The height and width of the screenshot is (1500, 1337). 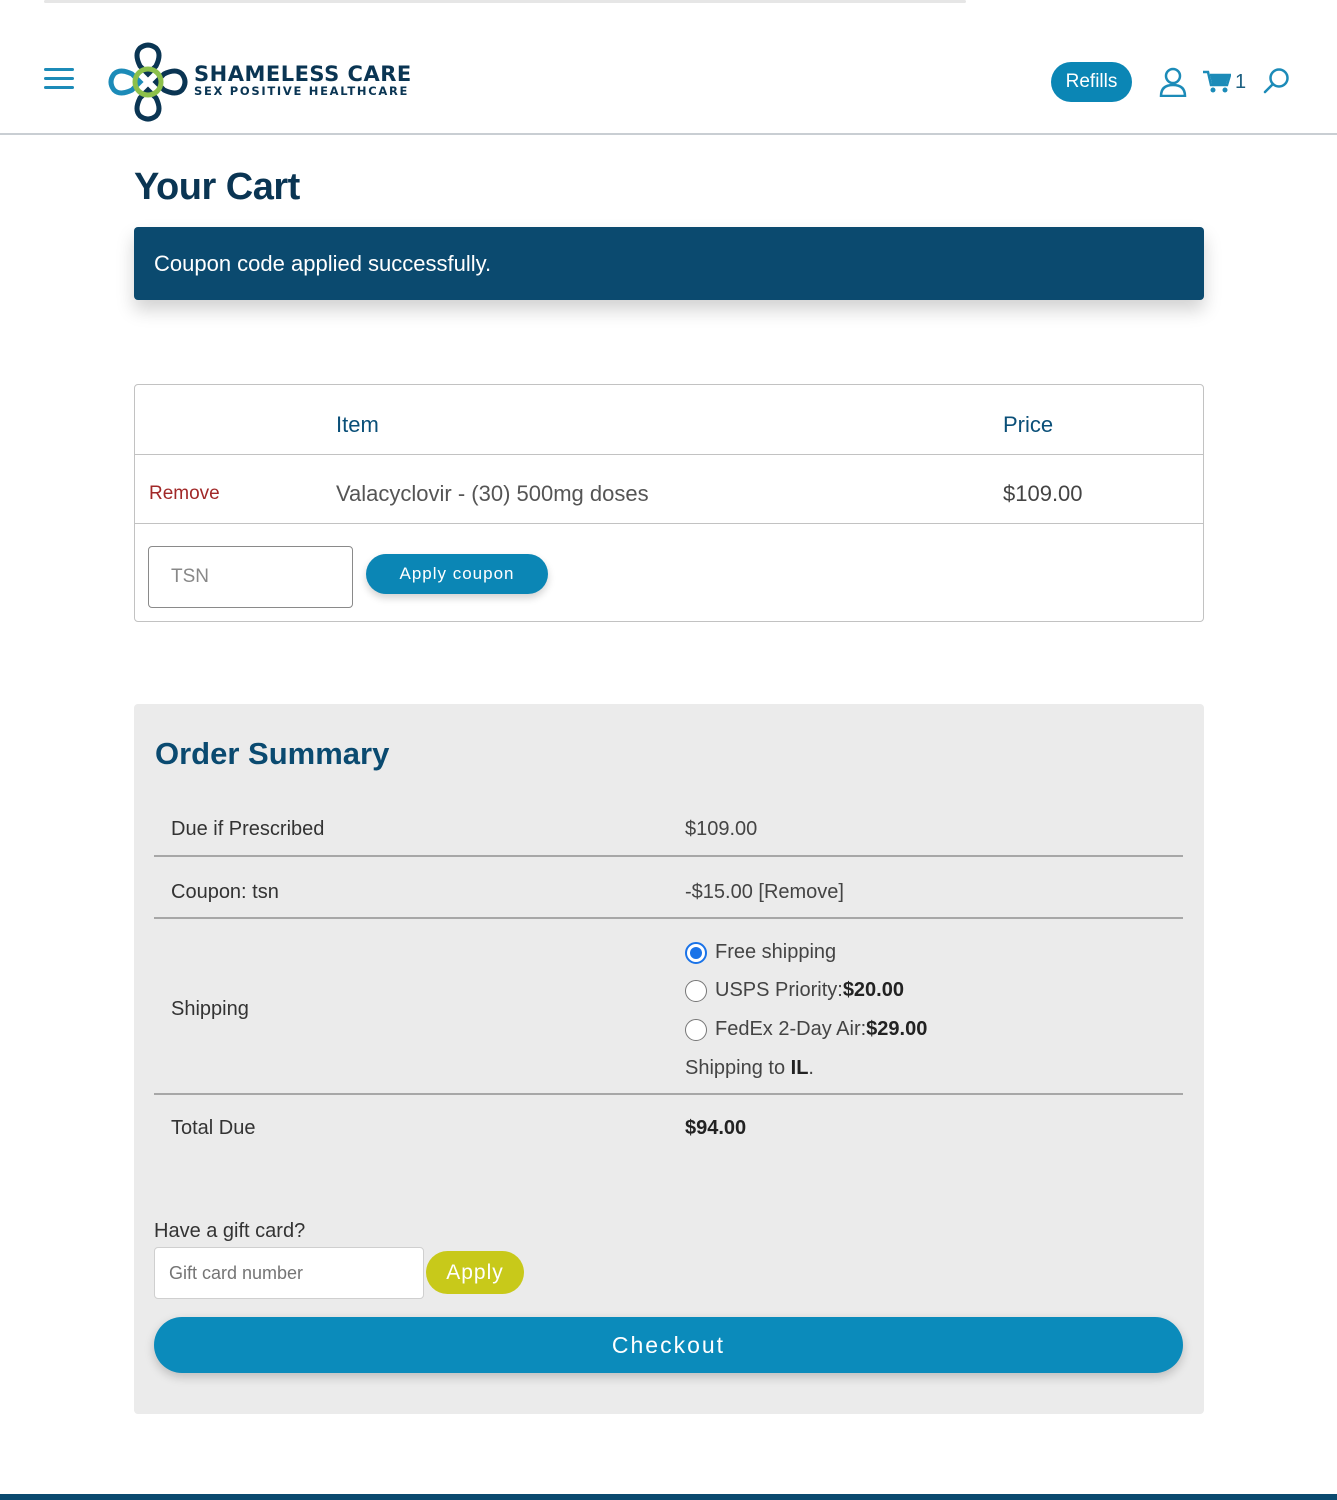 What do you see at coordinates (716, 1128) in the screenshot?
I see `total-value: $94.00` at bounding box center [716, 1128].